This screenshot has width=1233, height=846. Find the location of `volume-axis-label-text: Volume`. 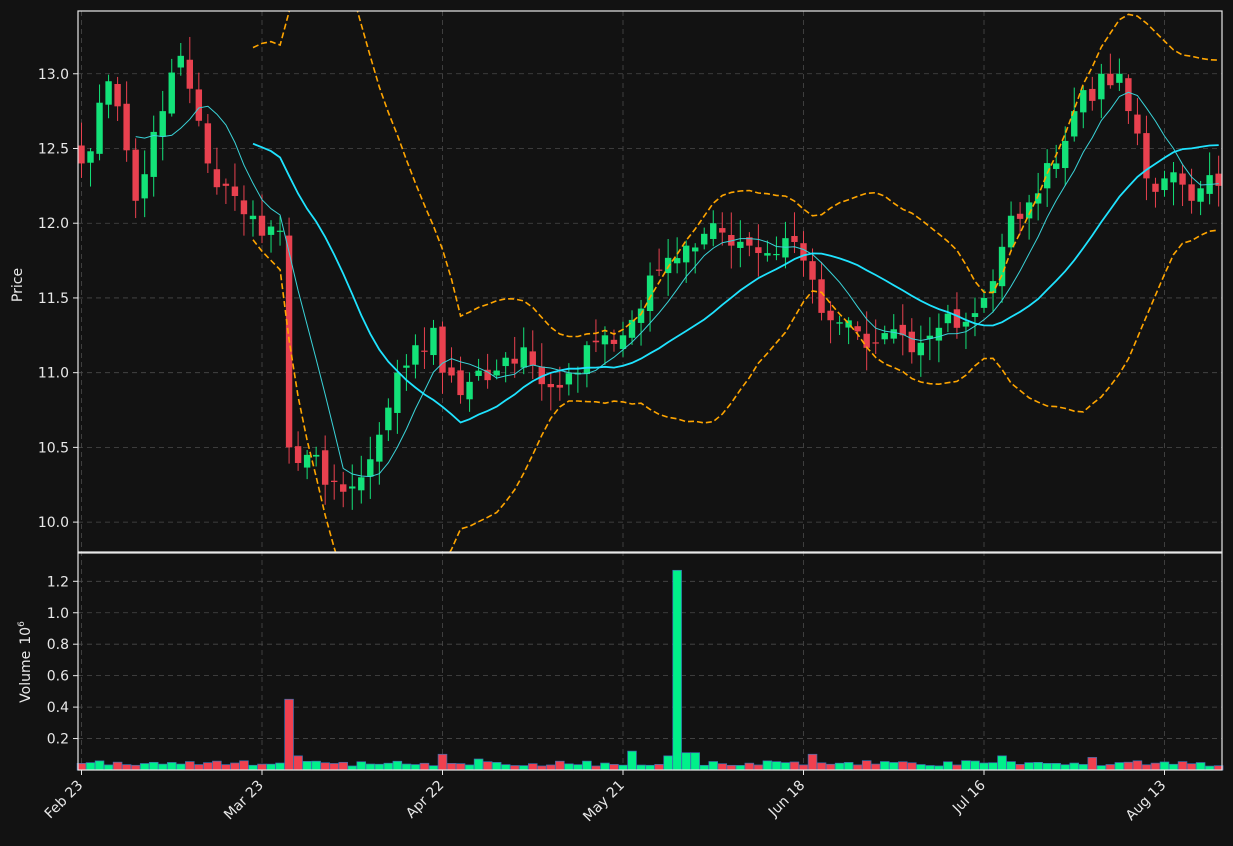

volume-axis-label-text: Volume is located at coordinates (26, 677).